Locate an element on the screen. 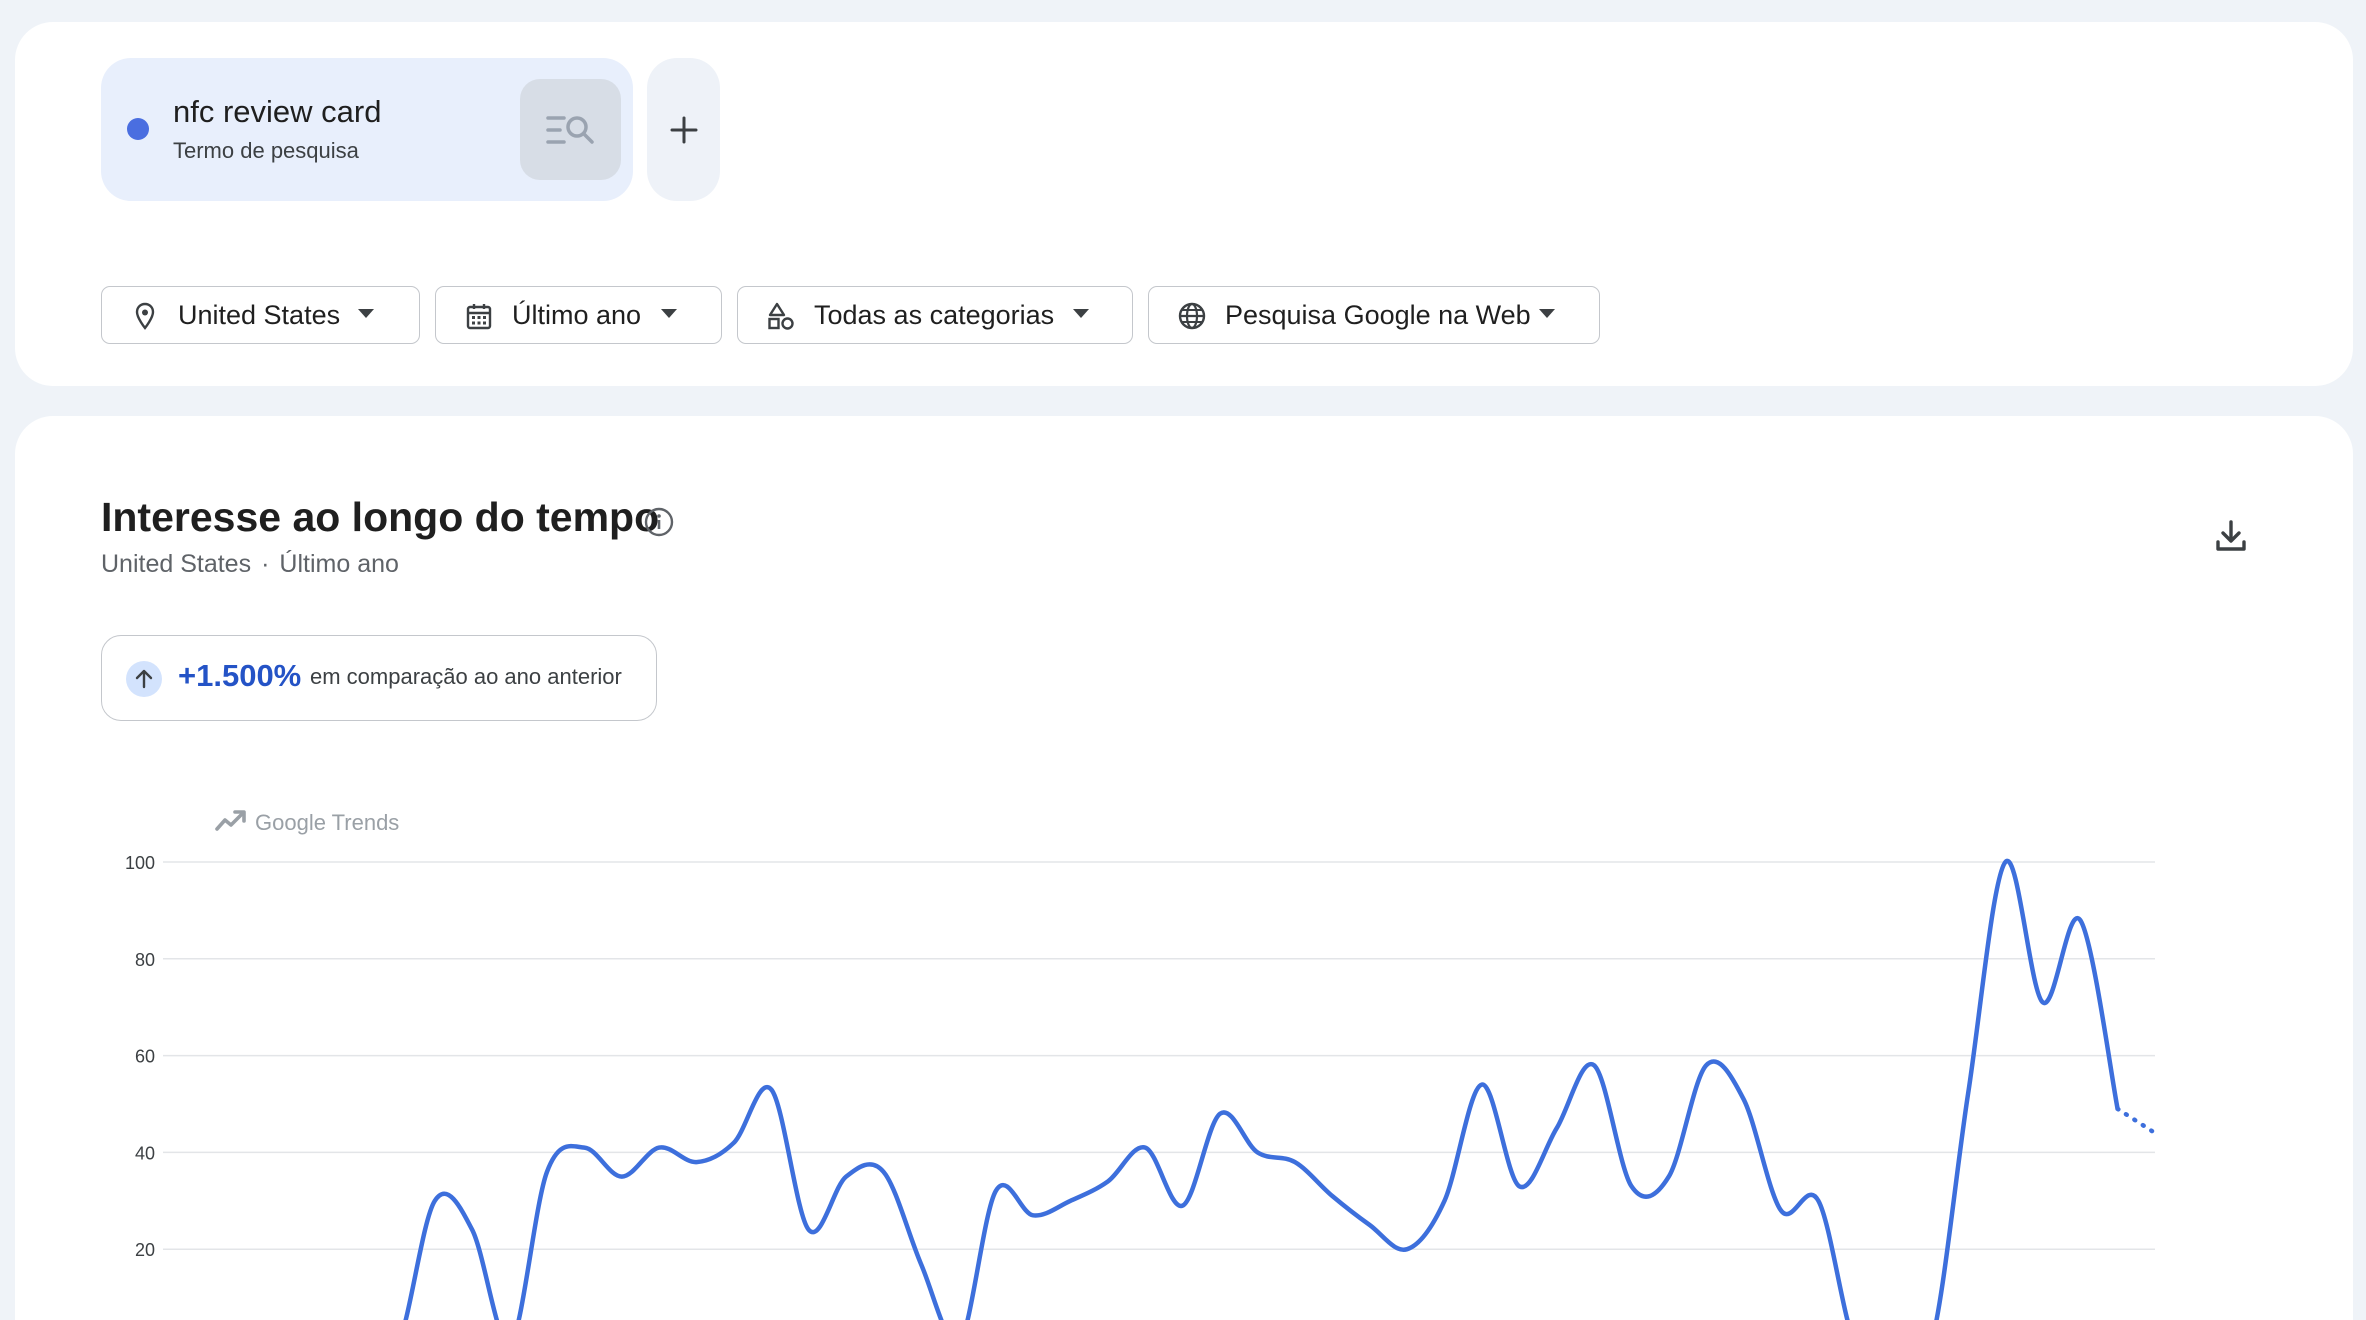 The image size is (2366, 1320). info-icon is located at coordinates (659, 522).